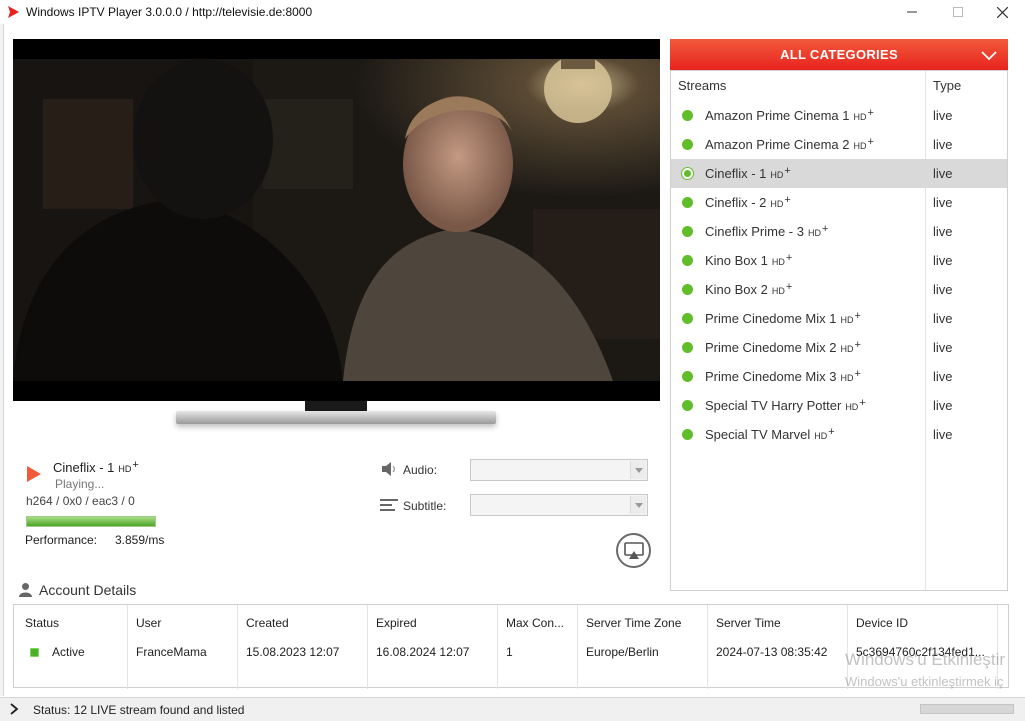  I want to click on audio-track-select, so click(559, 470).